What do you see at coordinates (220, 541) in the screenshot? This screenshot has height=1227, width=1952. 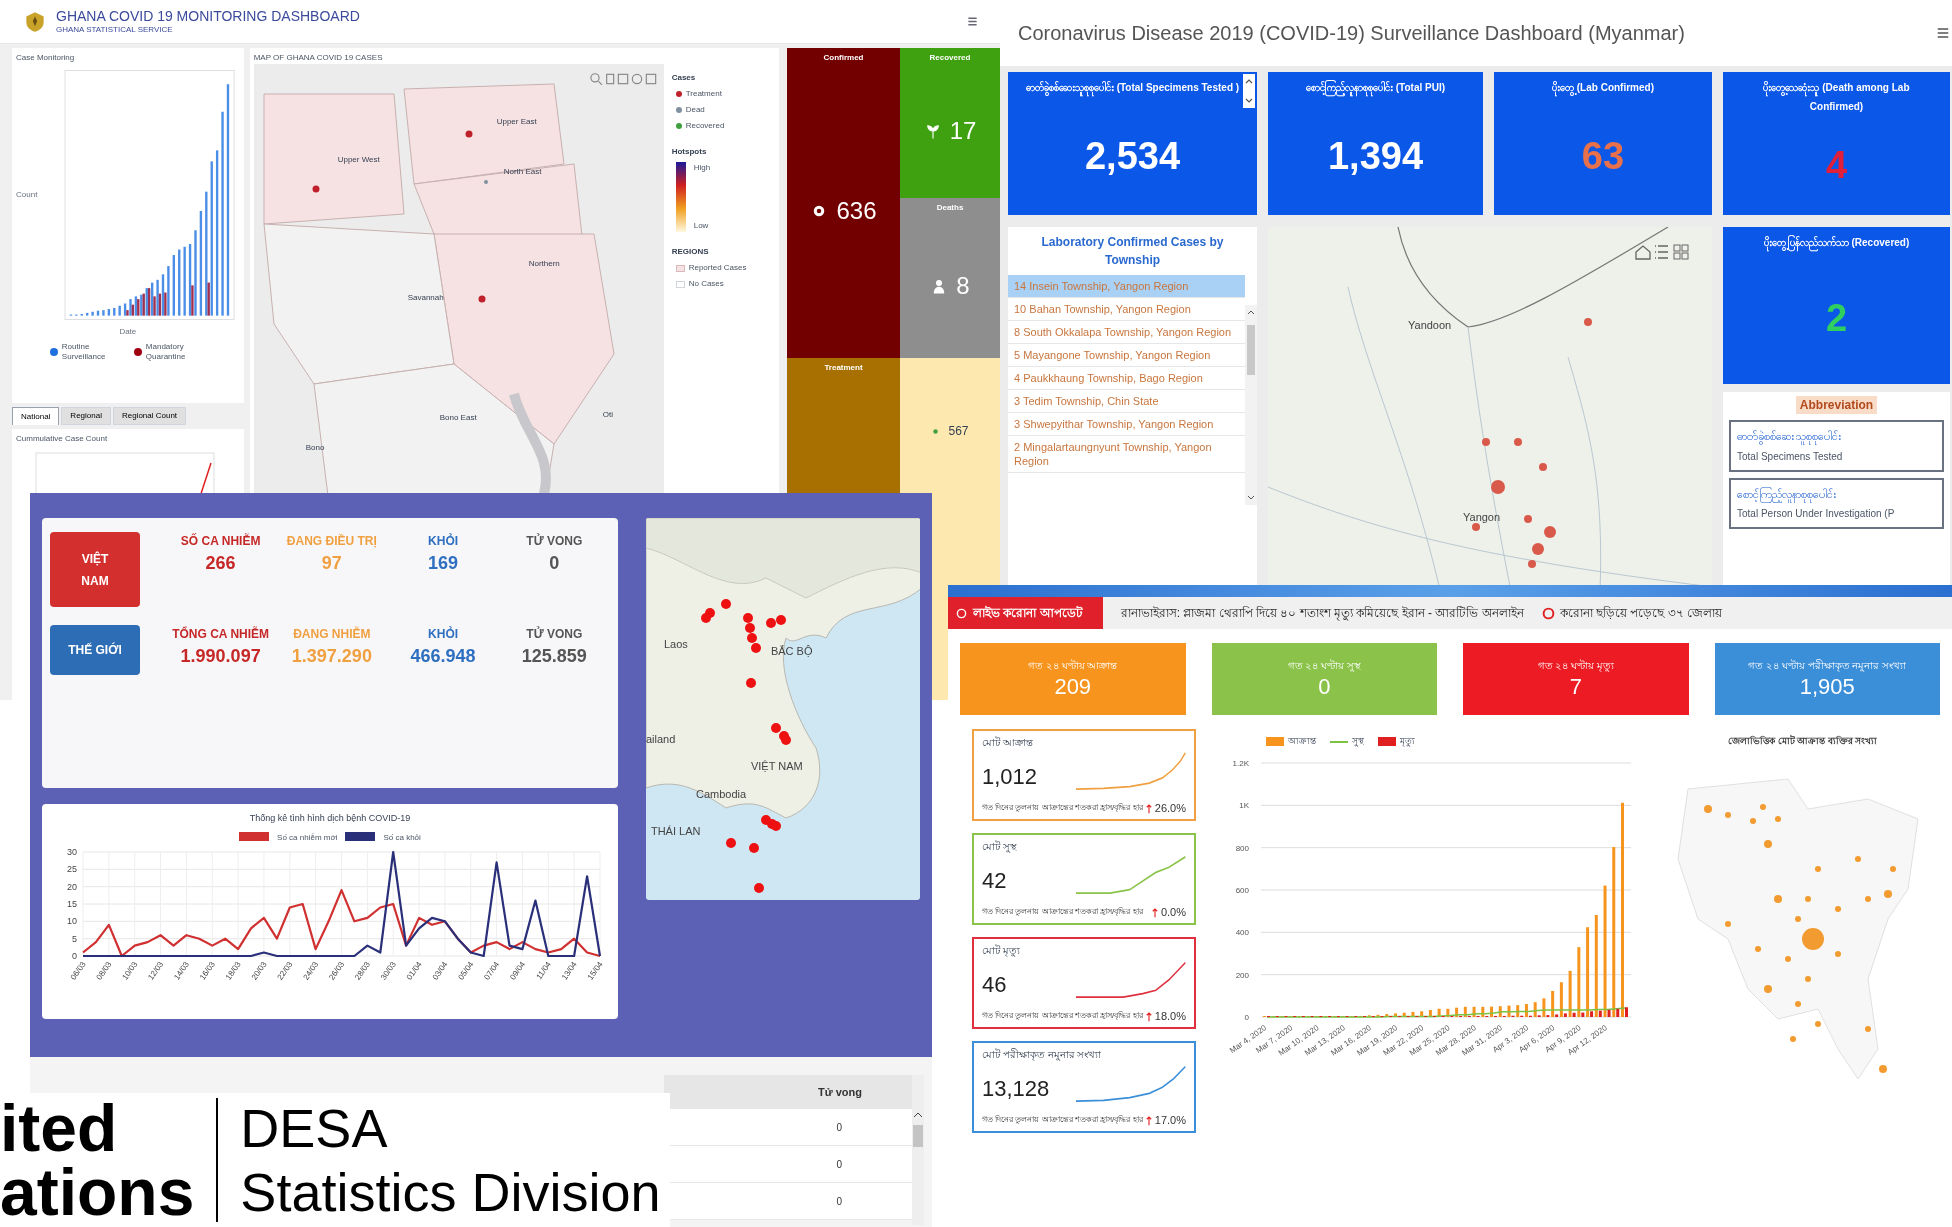 I see `stat-label: SỐ CA NHIỄM` at bounding box center [220, 541].